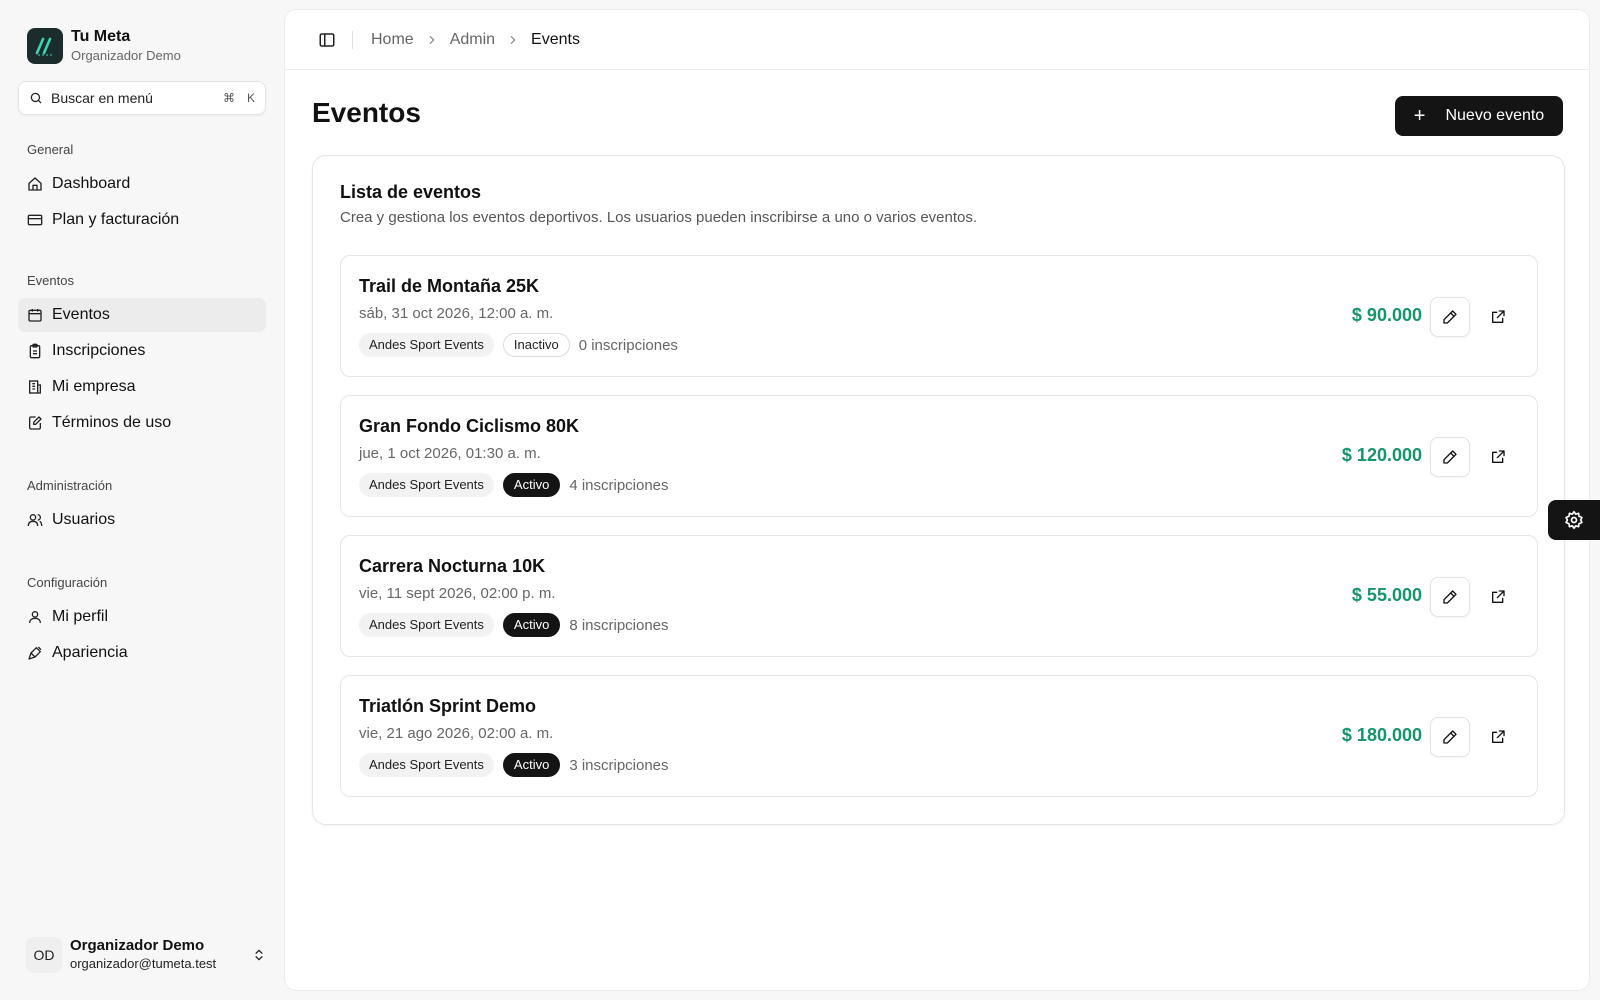 This screenshot has width=1600, height=1000. Describe the element at coordinates (142, 98) in the screenshot. I see `menu-search-button: Buscar en menú ⌘ K` at that location.